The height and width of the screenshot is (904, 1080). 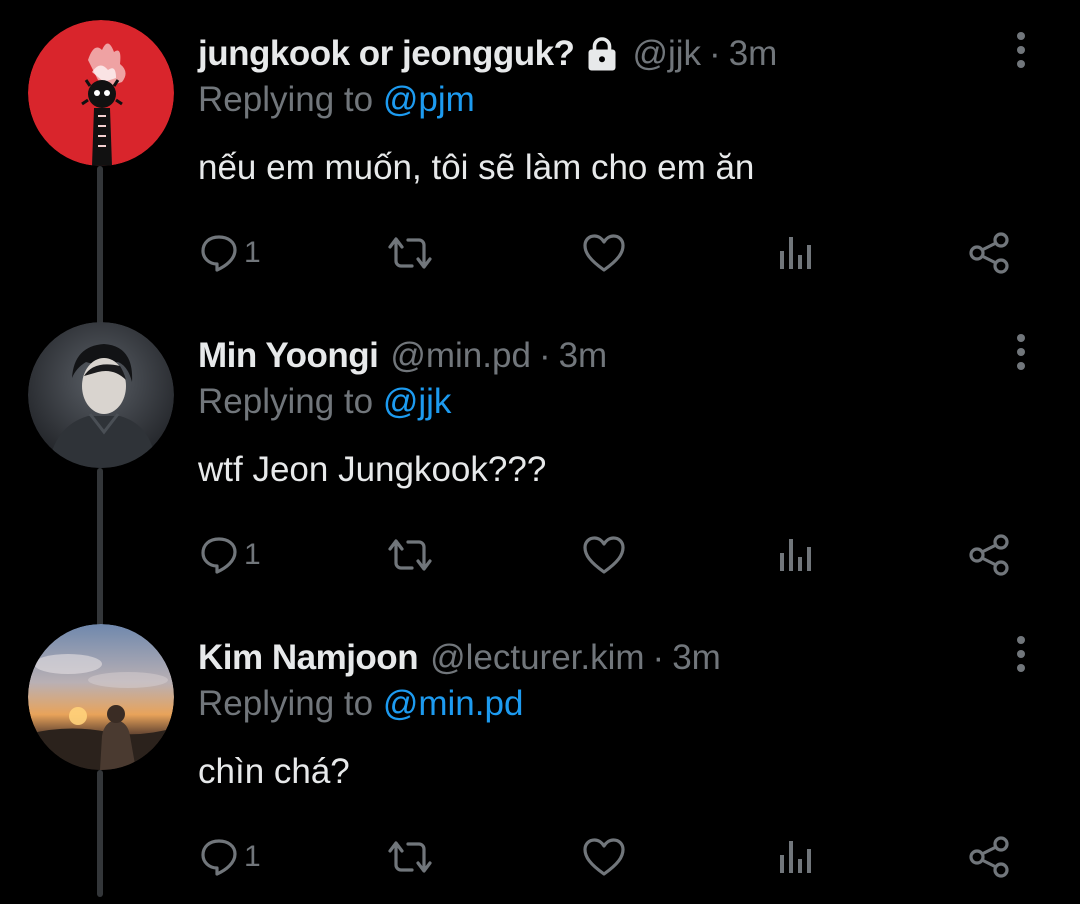 I want to click on portrait-photo-avatar, so click(x=101, y=395).